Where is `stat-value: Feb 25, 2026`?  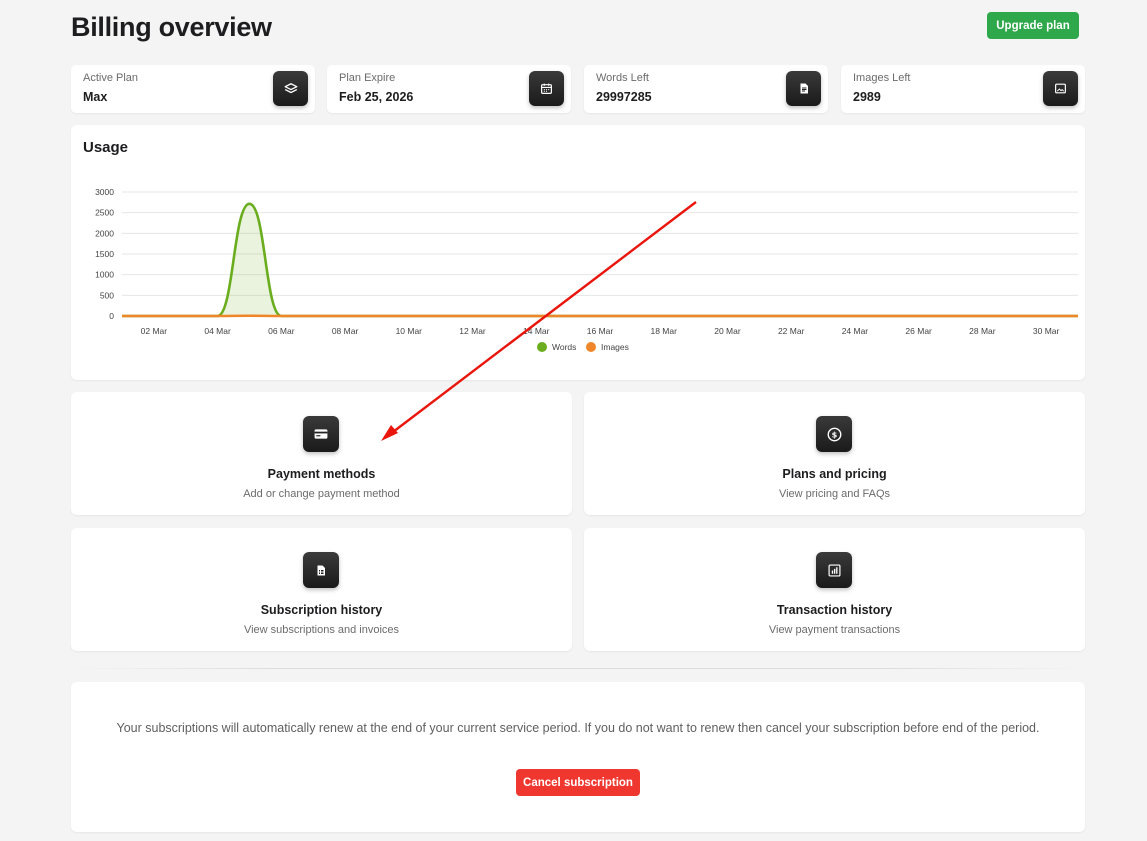 stat-value: Feb 25, 2026 is located at coordinates (376, 97).